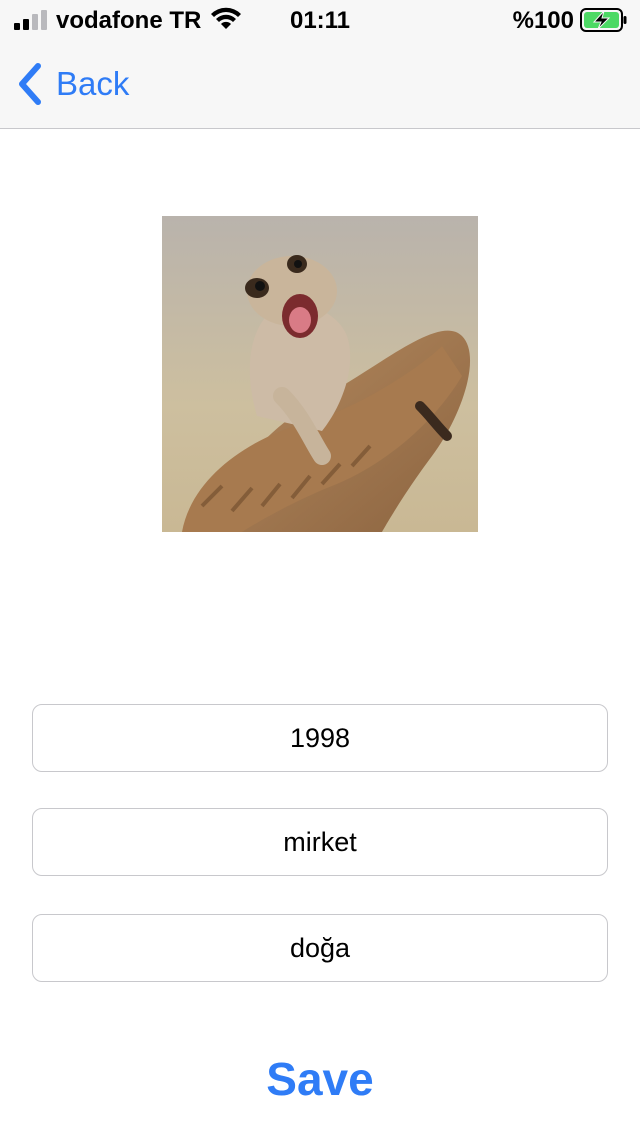 This screenshot has width=640, height=1136. I want to click on animal-photo, so click(320, 374).